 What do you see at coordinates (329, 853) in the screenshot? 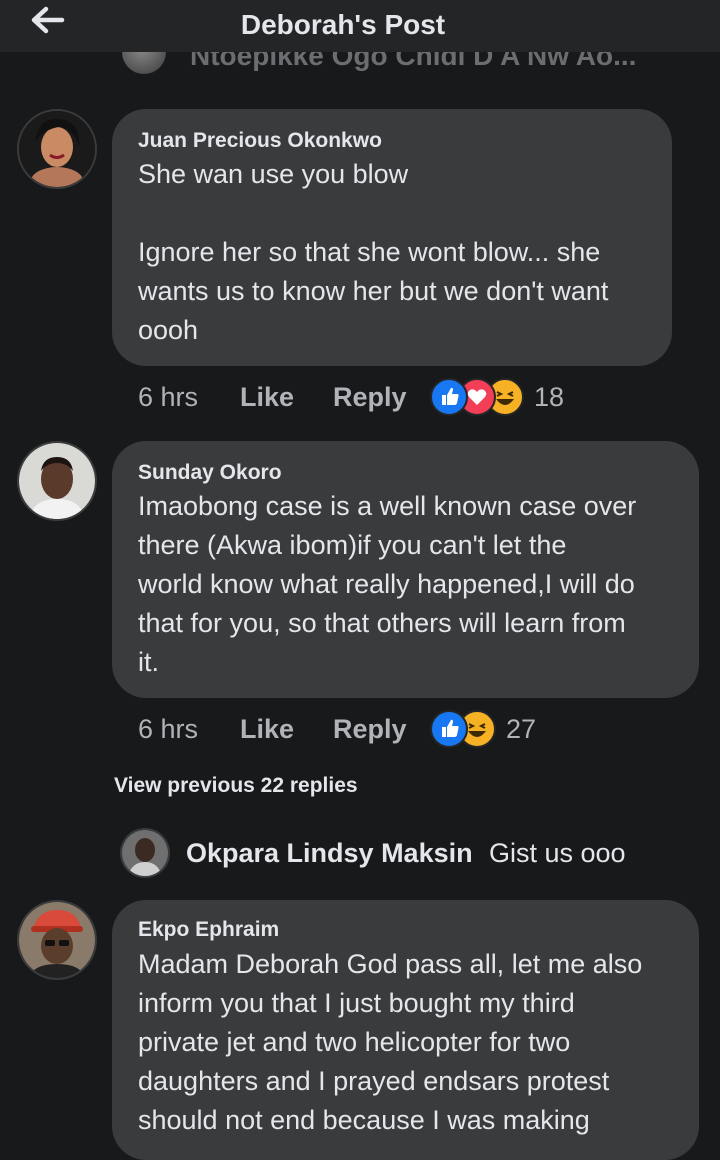
I see `reply-author: Okpara Lindsy Maksin` at bounding box center [329, 853].